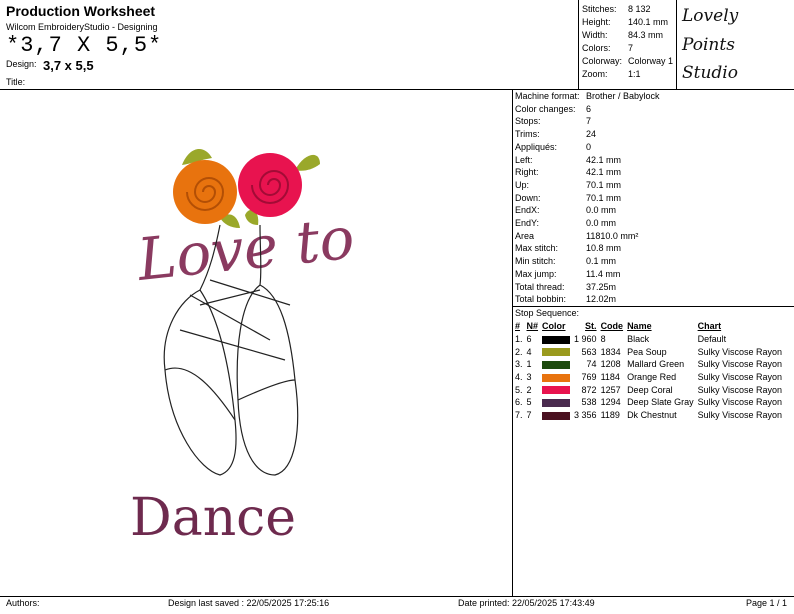 The height and width of the screenshot is (614, 794). Describe the element at coordinates (648, 22) in the screenshot. I see `summary-value: 140.1 mm` at that location.